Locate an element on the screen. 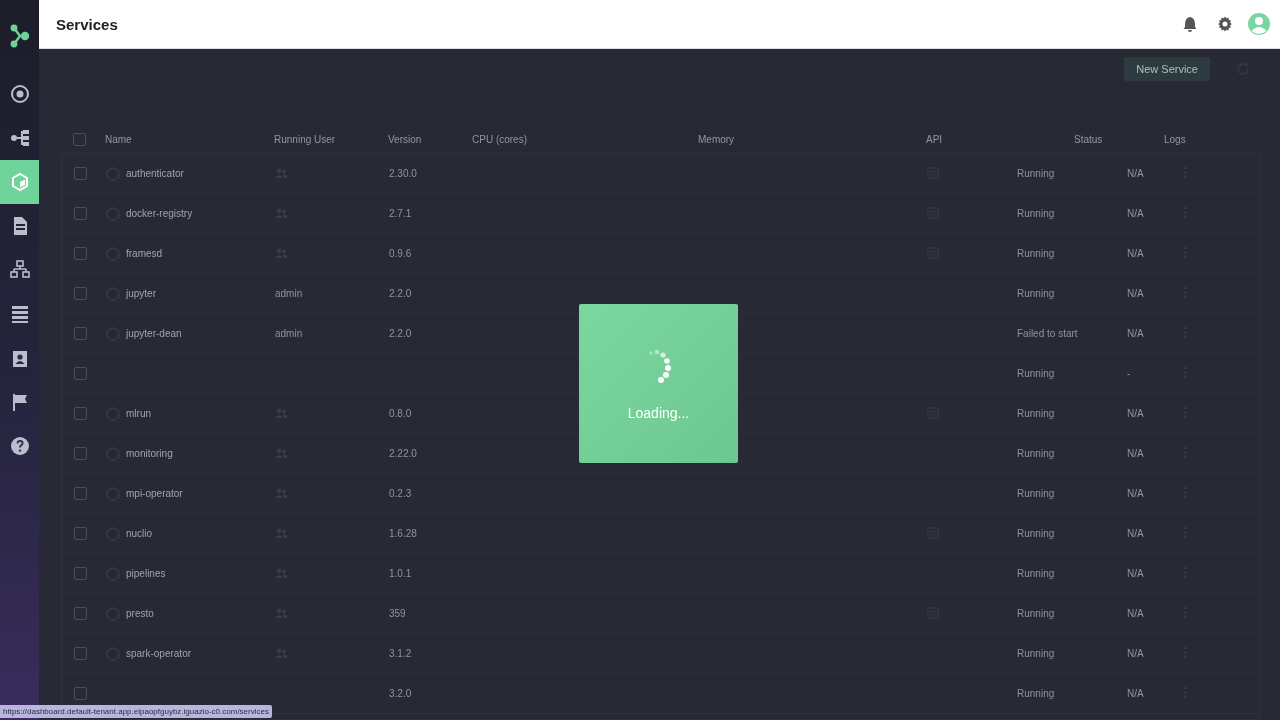 The height and width of the screenshot is (720, 1280). version: 2.30.0 is located at coordinates (403, 173).